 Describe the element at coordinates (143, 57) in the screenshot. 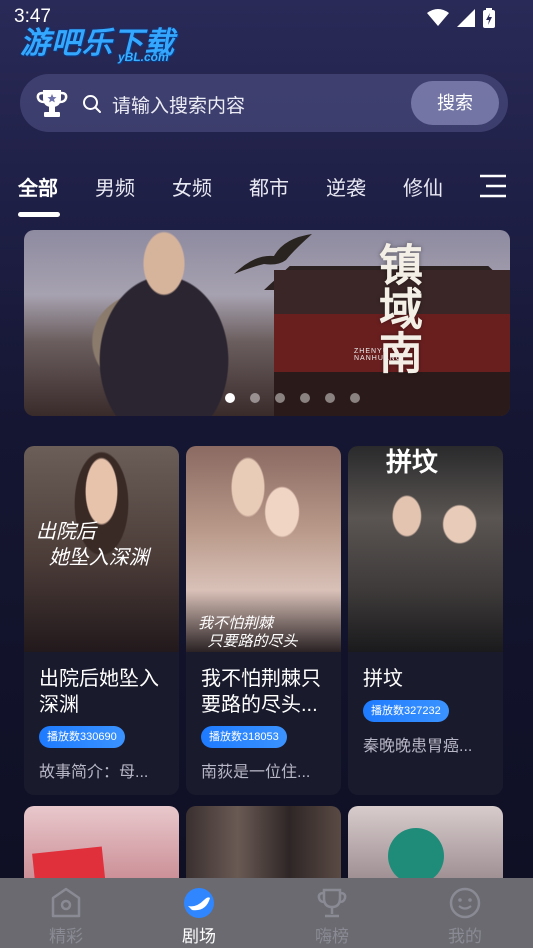

I see `watermark-sub: yBL.com` at that location.